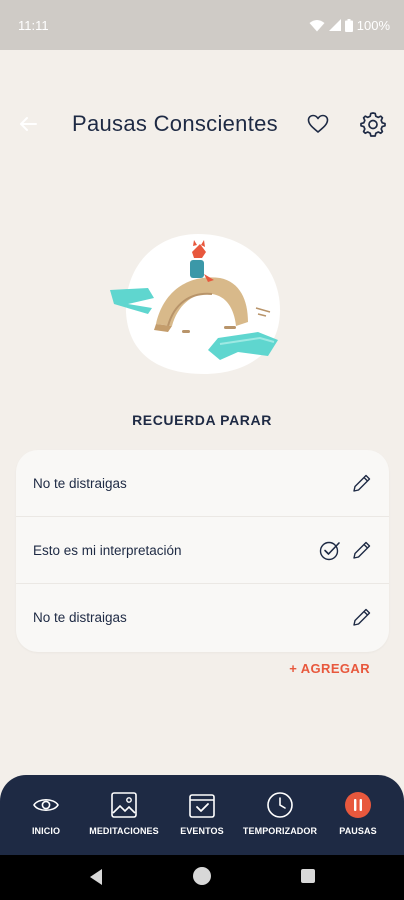  I want to click on heart-icon, so click(318, 124).